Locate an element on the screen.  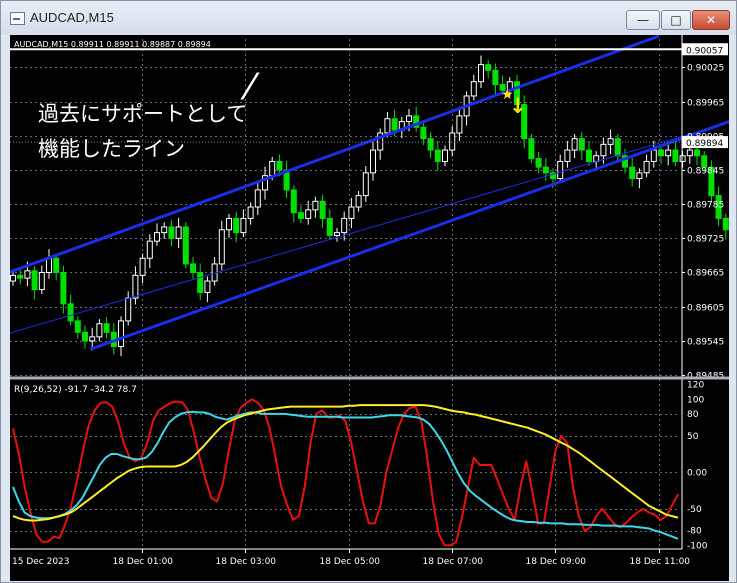
price-tick-label: 0.89665 is located at coordinates (705, 274).